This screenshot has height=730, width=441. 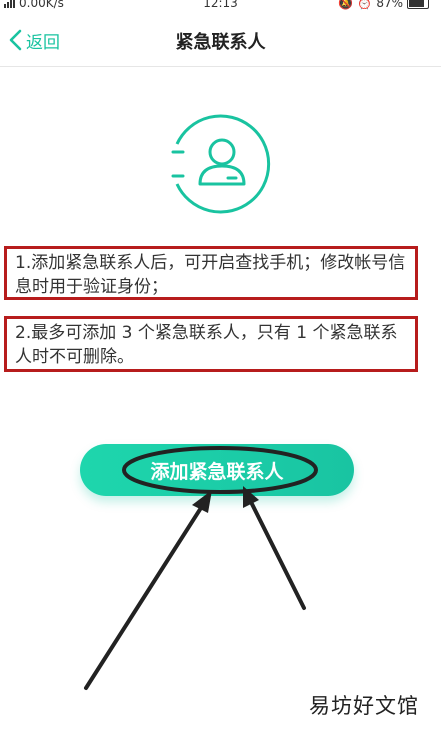 I want to click on contact-person-icon, so click(x=220, y=164).